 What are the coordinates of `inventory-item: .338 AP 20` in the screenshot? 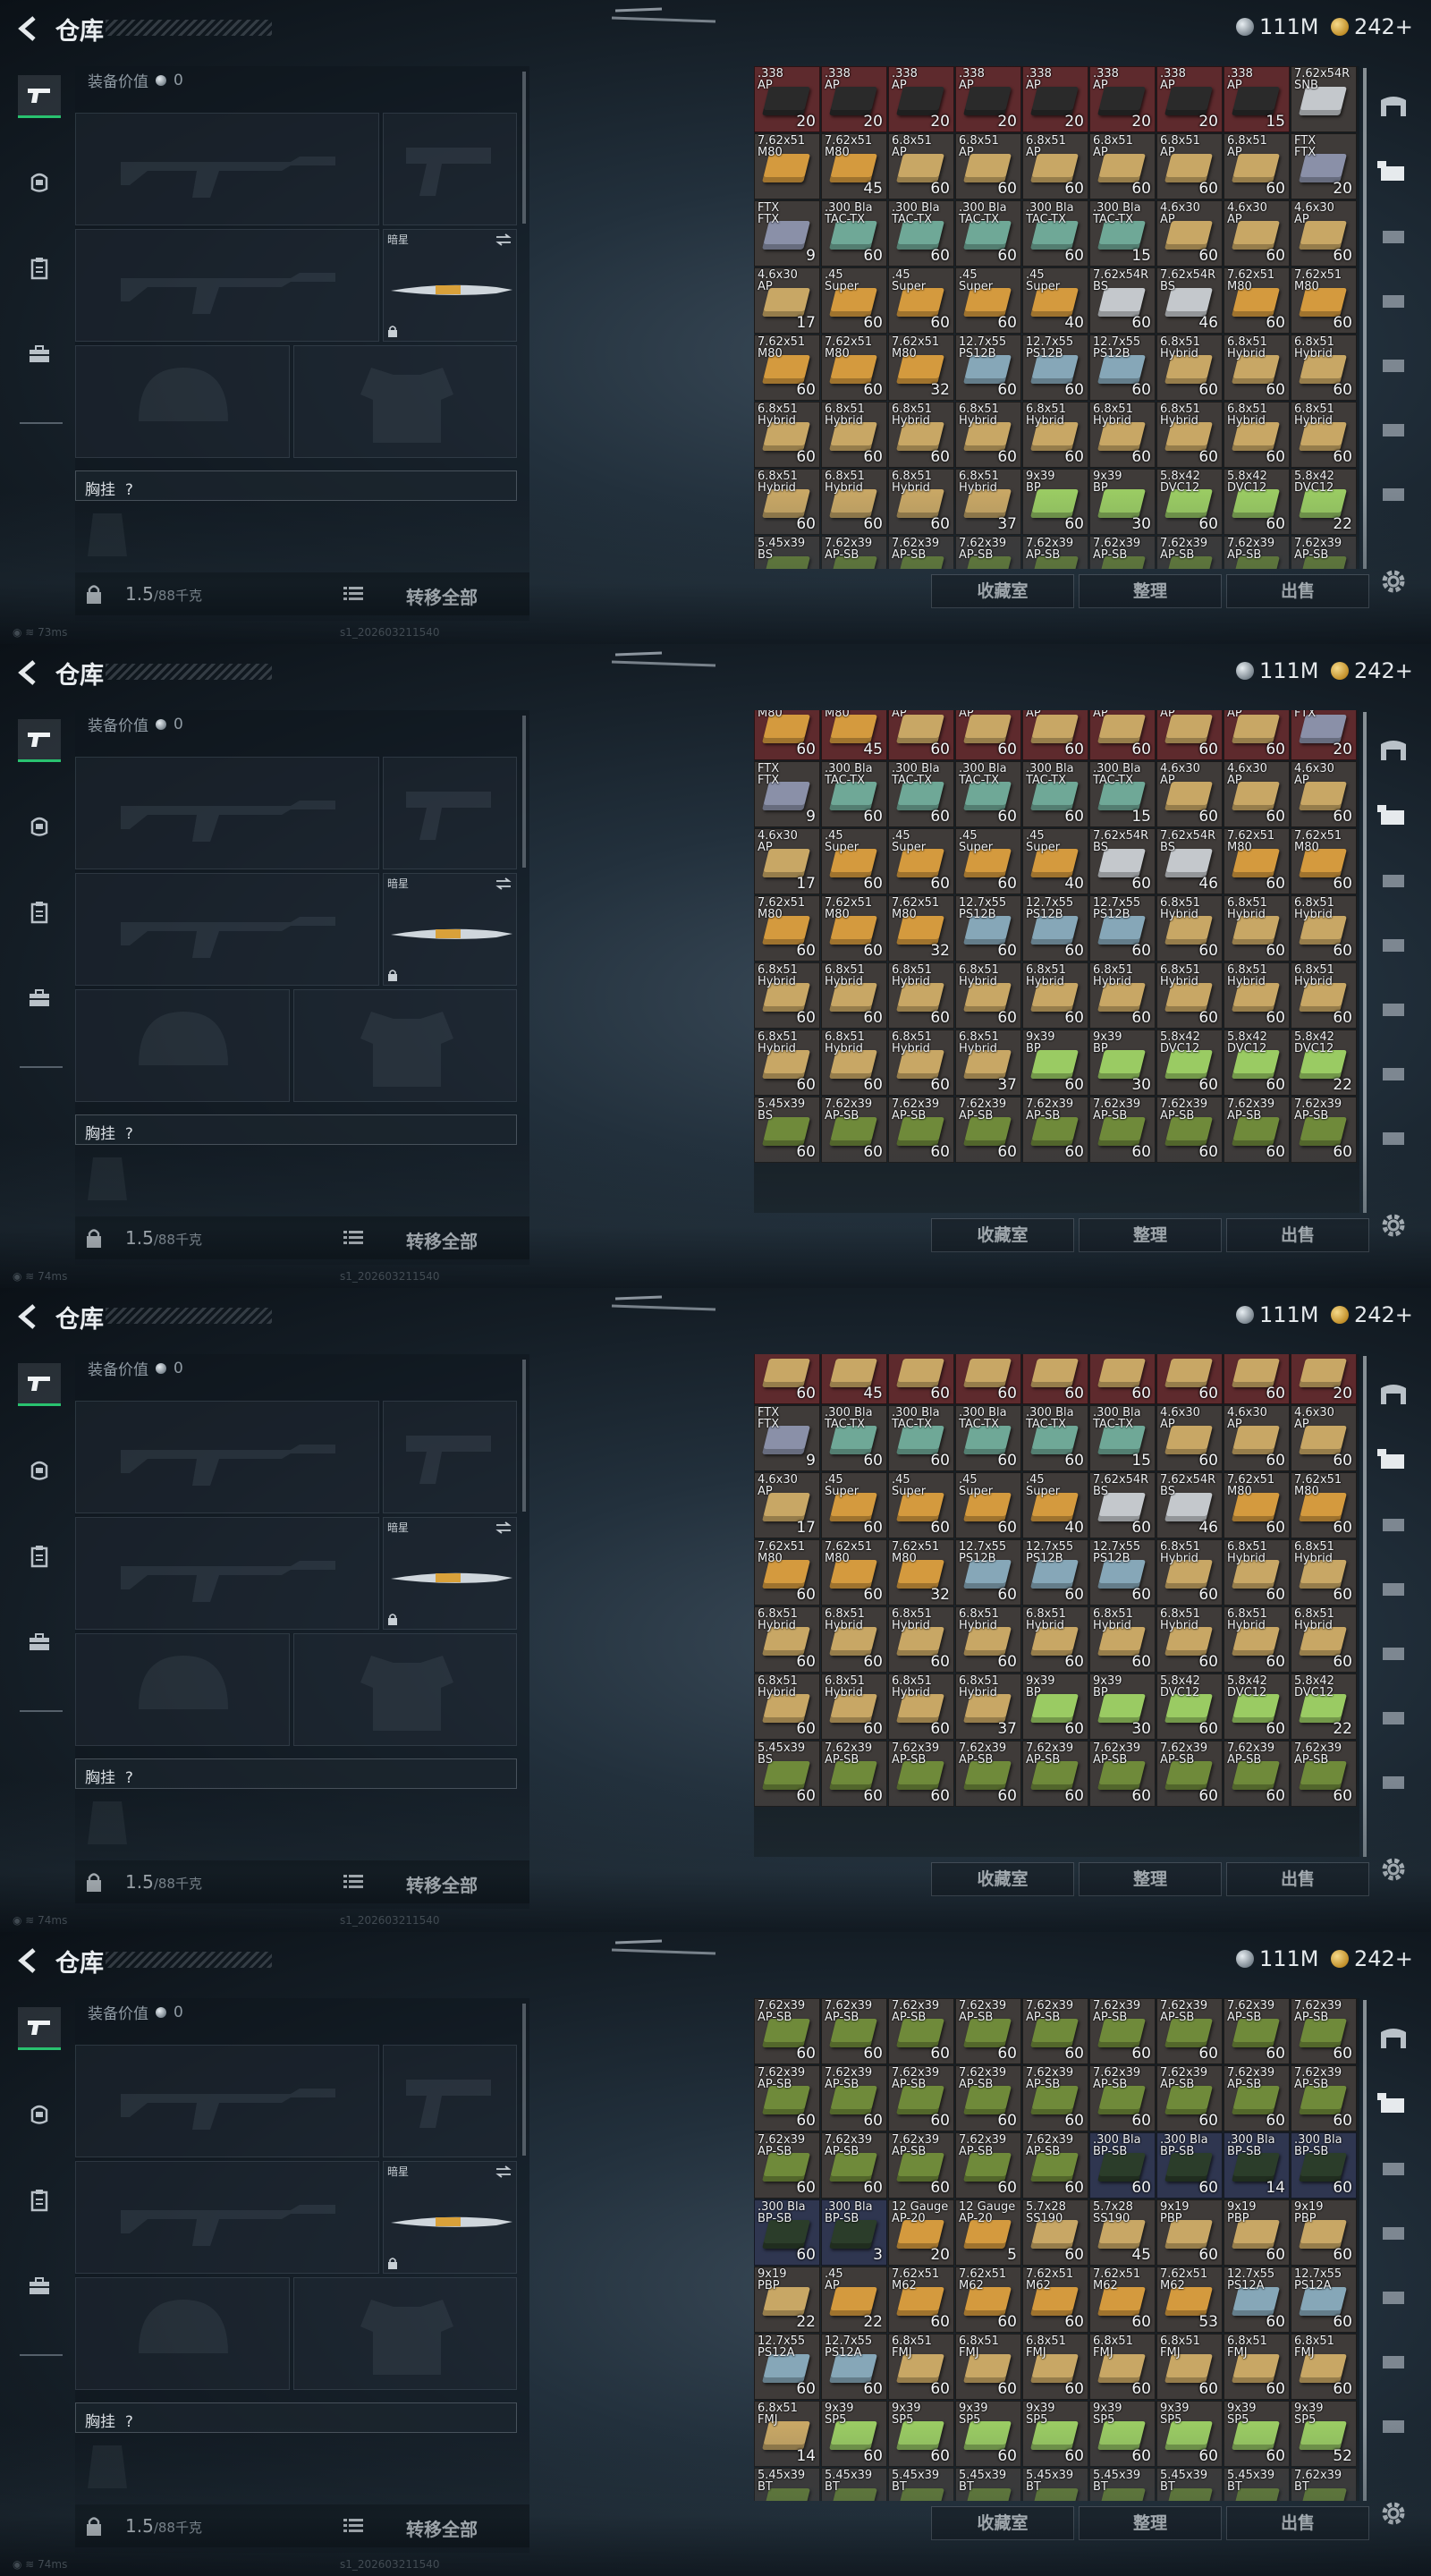 It's located at (787, 99).